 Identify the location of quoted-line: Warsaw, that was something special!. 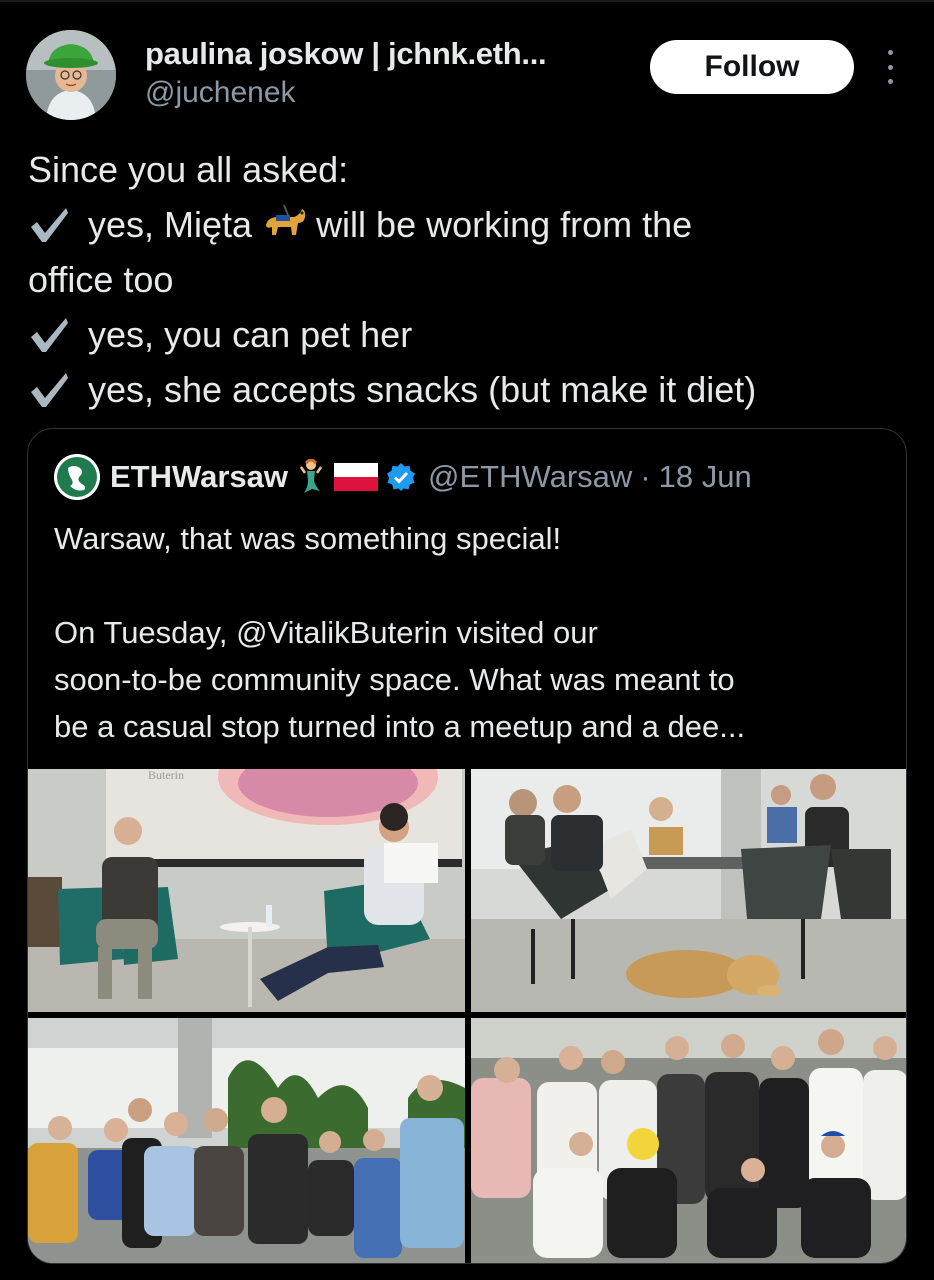
(308, 538).